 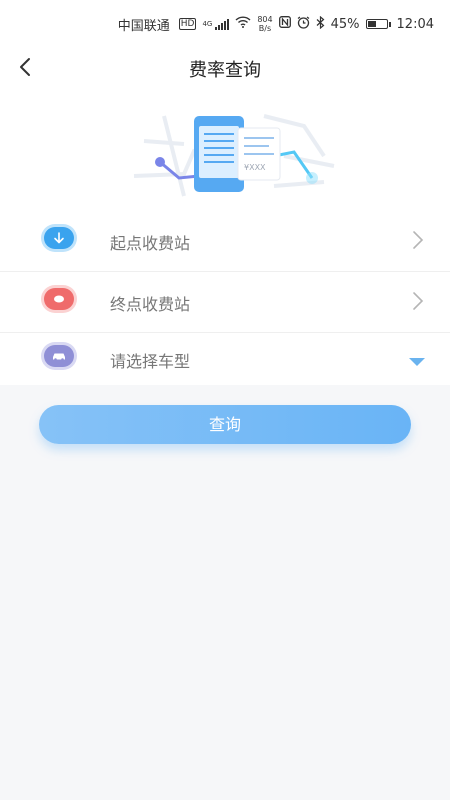 I want to click on vehicle-type-select: 请选择车型, so click(x=225, y=358).